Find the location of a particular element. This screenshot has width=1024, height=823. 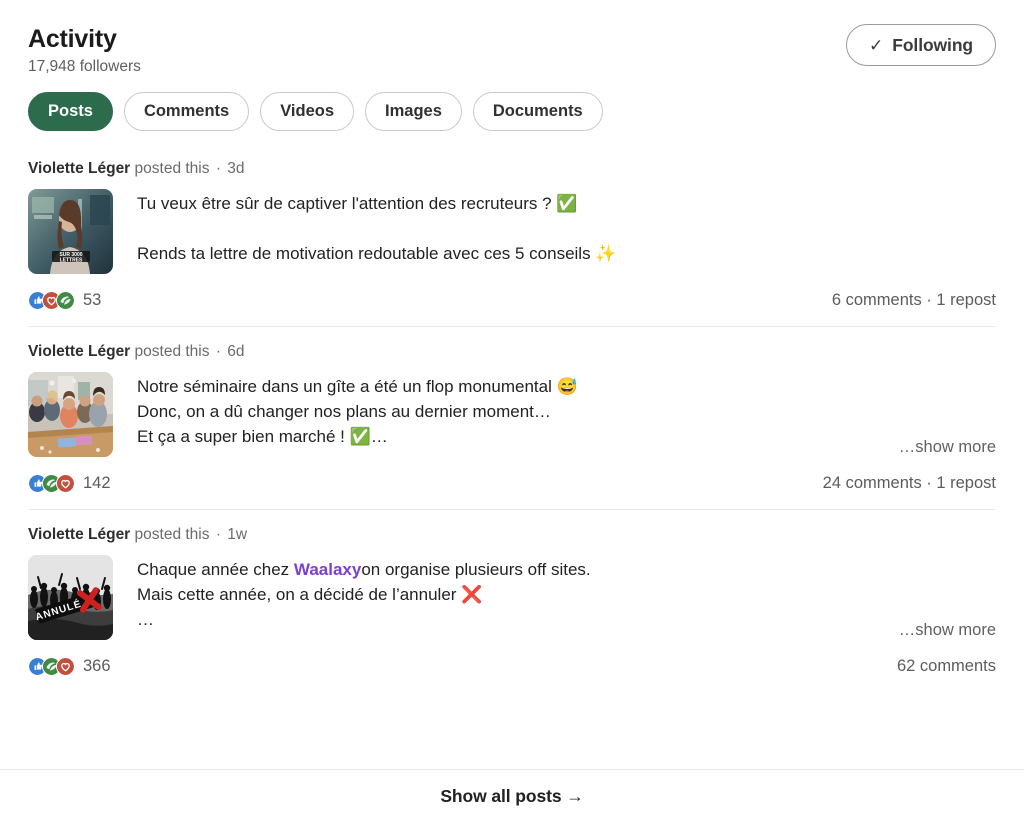

filter-pill-comments: Comments is located at coordinates (186, 111).